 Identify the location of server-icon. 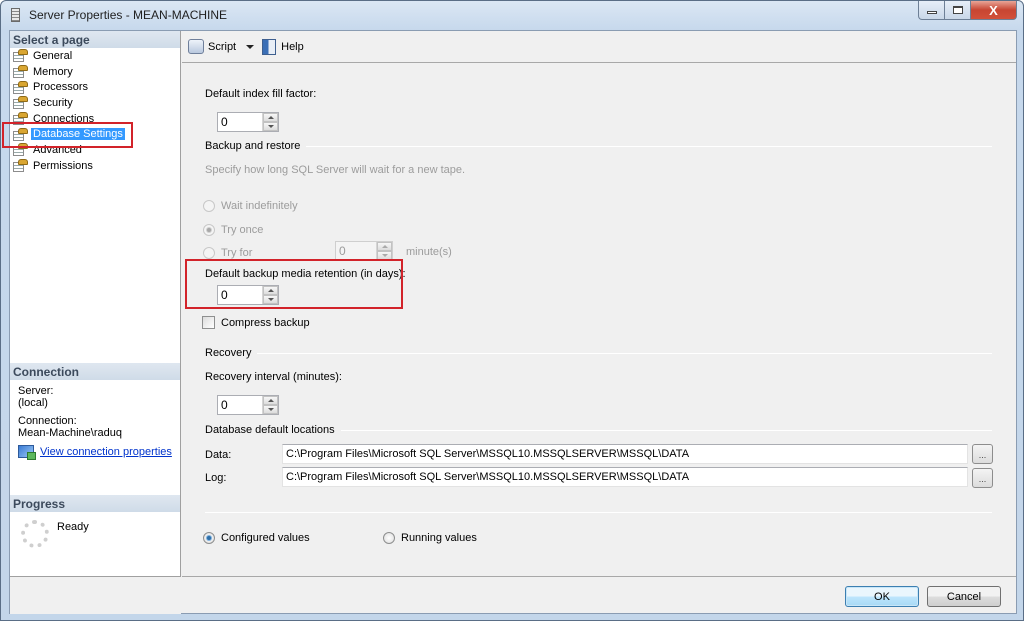
(15, 15).